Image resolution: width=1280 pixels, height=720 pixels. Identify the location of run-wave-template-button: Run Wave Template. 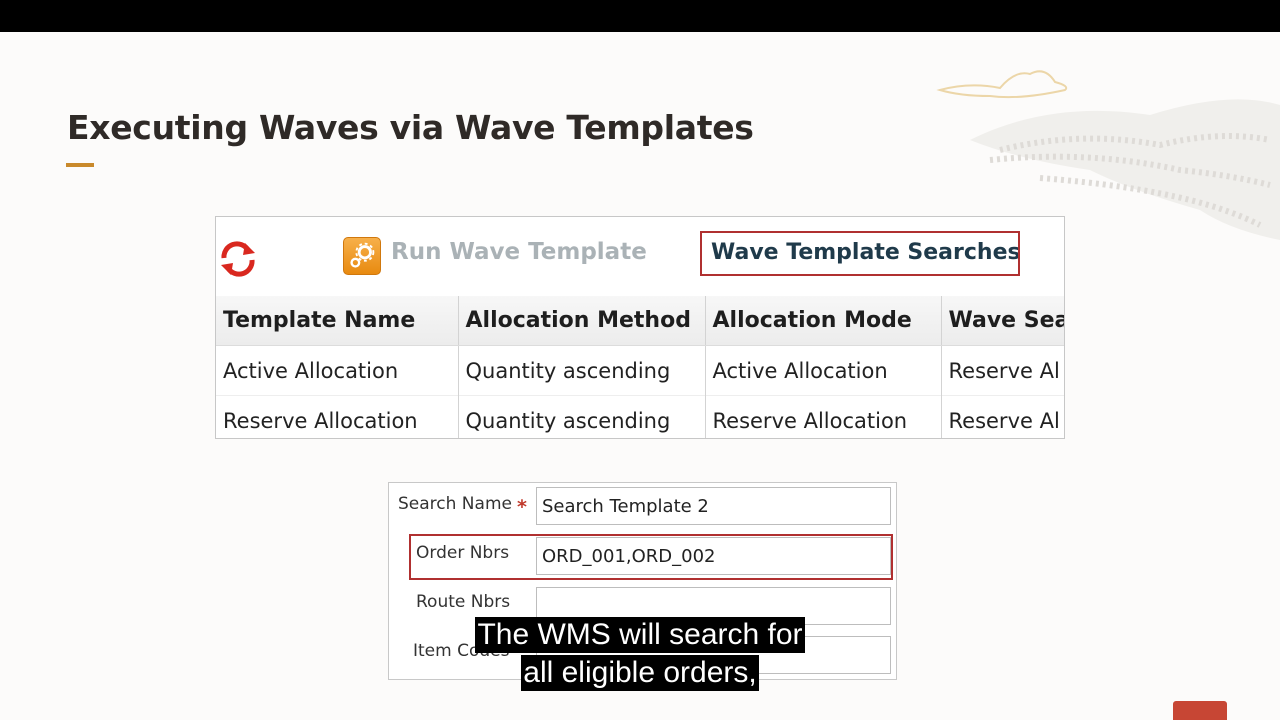
(519, 252).